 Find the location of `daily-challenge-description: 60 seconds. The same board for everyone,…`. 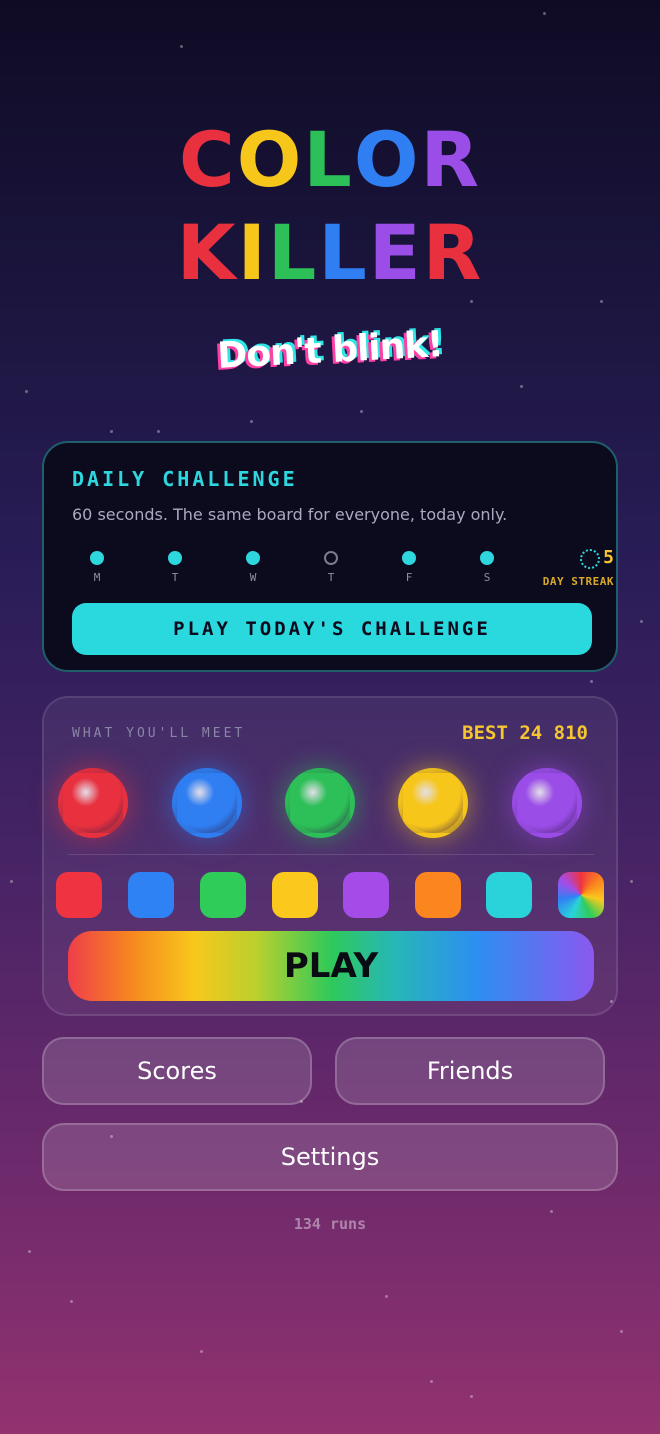

daily-challenge-description: 60 seconds. The same board for everyone,… is located at coordinates (290, 514).